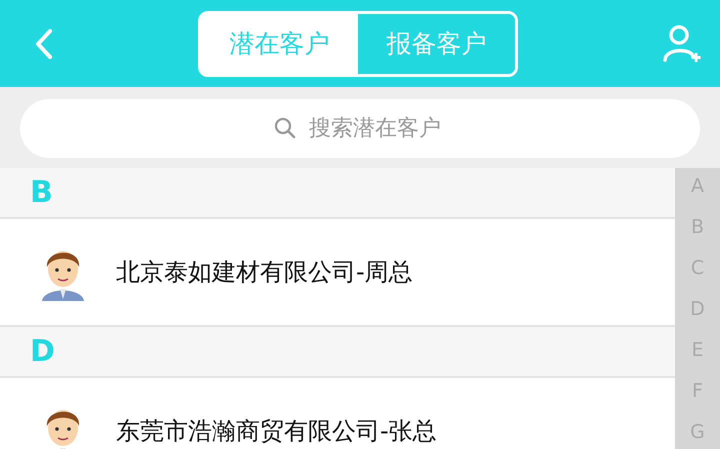 This screenshot has width=720, height=449. What do you see at coordinates (682, 44) in the screenshot?
I see `add-user-icon` at bounding box center [682, 44].